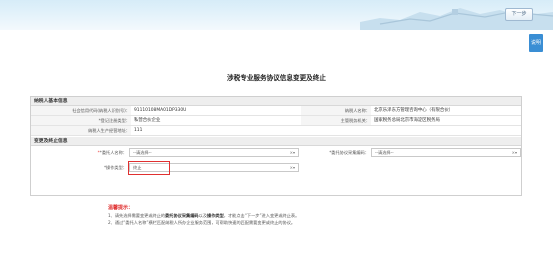 The height and width of the screenshot is (276, 553). I want to click on tax-authority-label: 主管税务机关：, so click(355, 120).